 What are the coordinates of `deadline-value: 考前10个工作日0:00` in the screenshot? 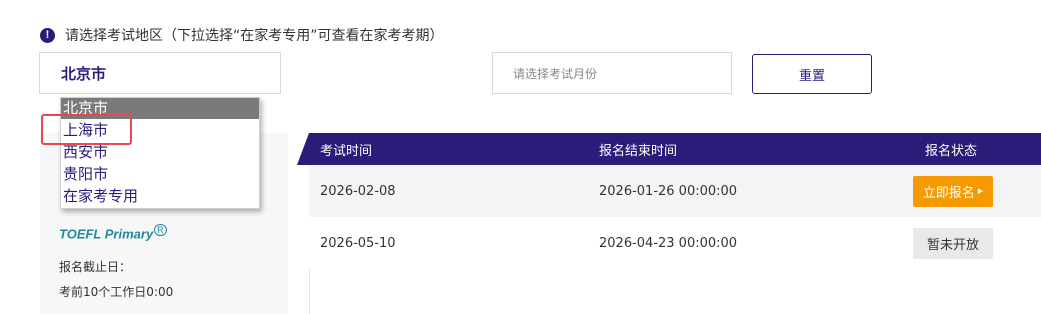 It's located at (116, 292).